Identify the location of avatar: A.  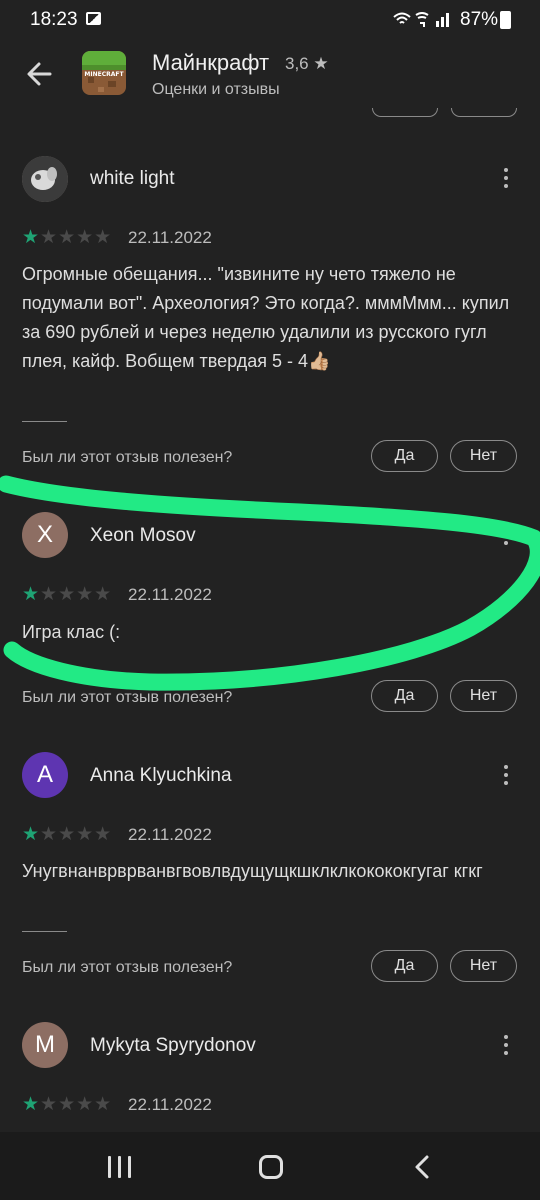
(45, 775).